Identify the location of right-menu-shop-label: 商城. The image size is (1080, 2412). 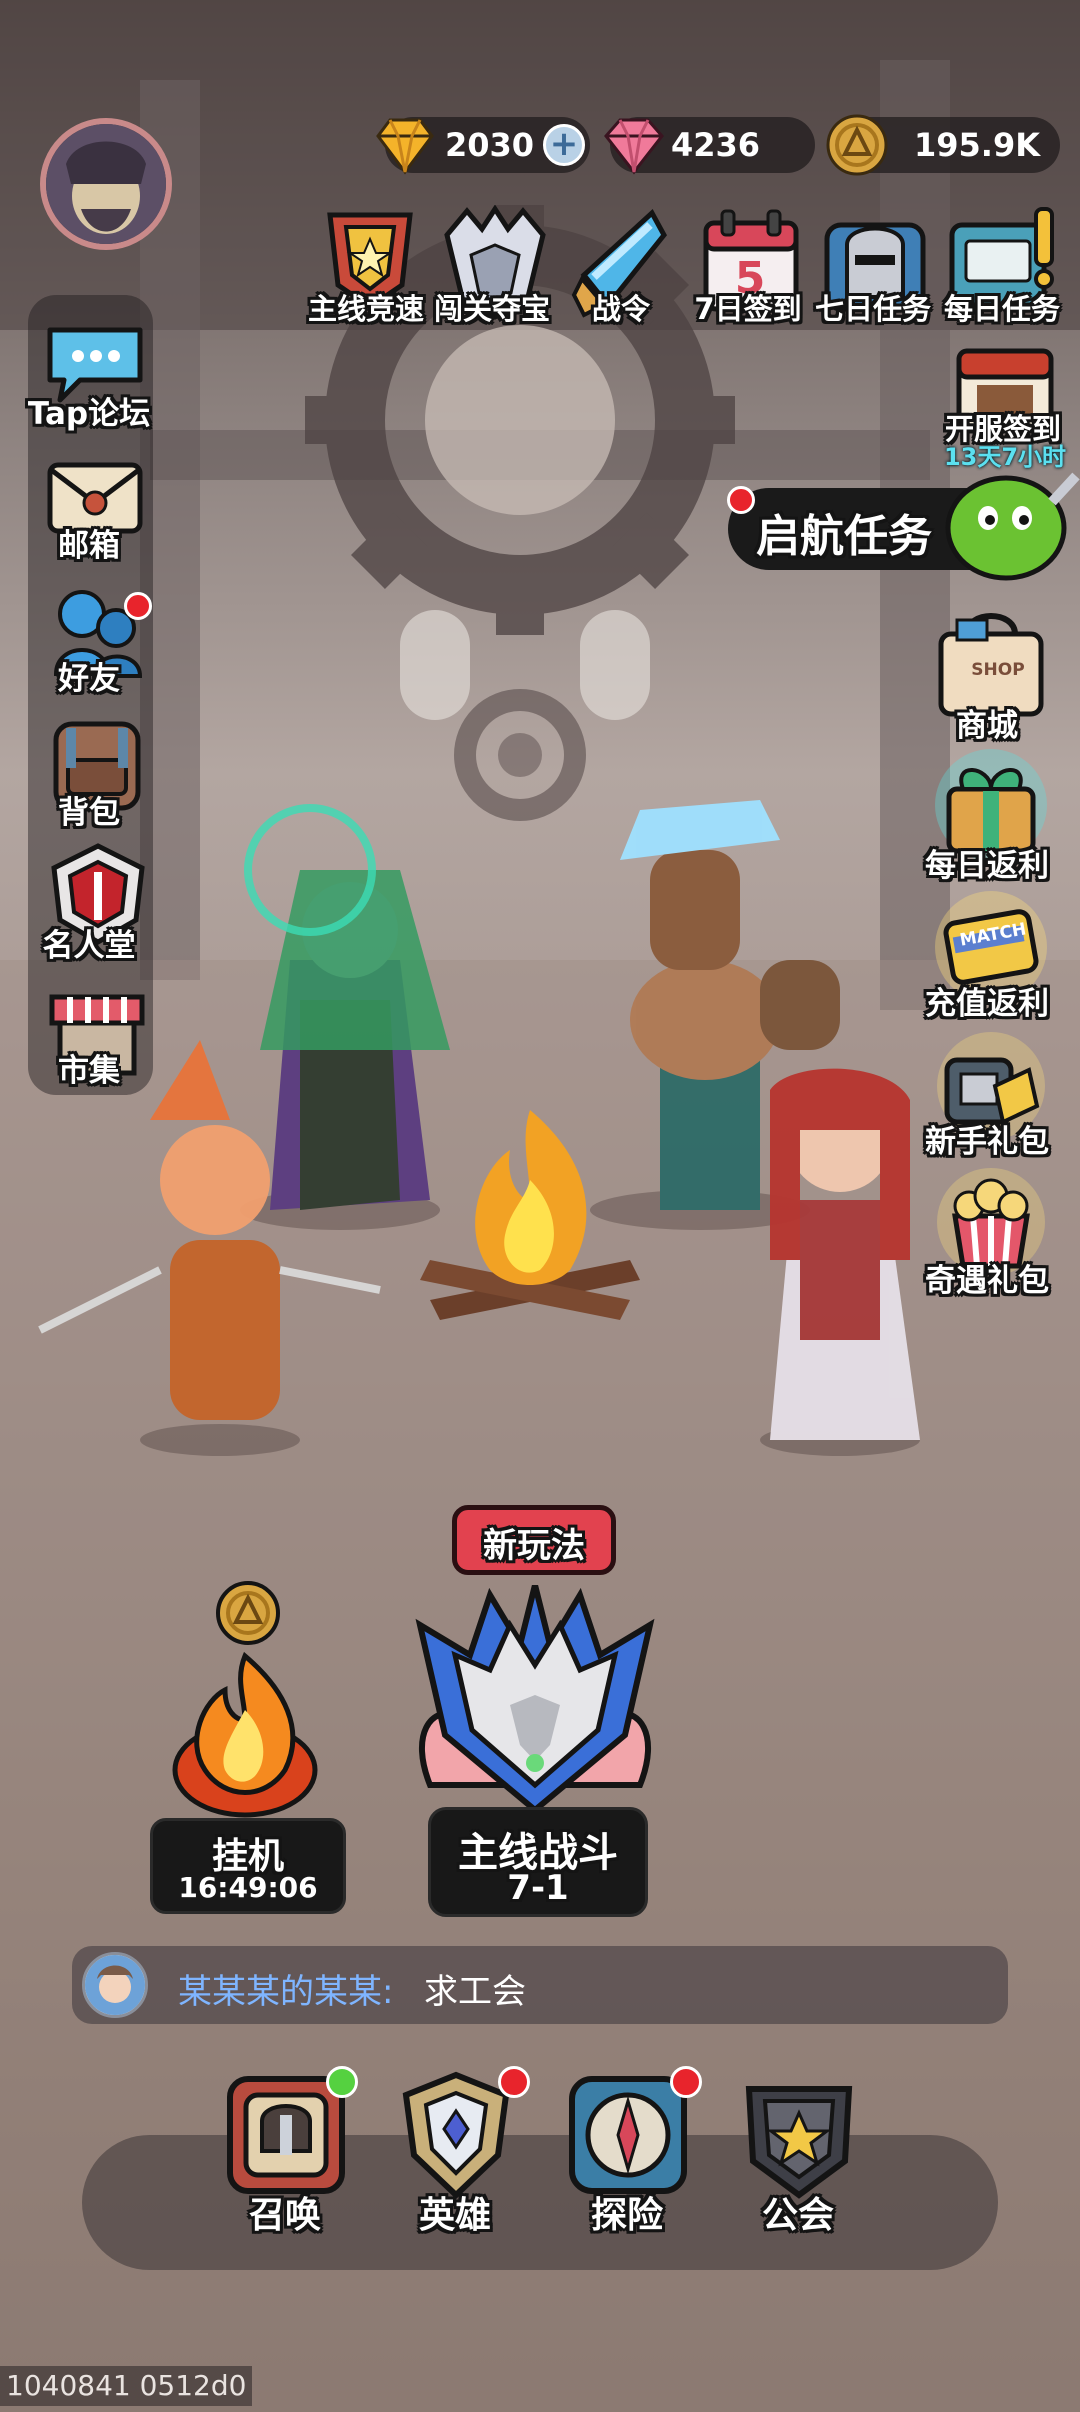
(987, 726).